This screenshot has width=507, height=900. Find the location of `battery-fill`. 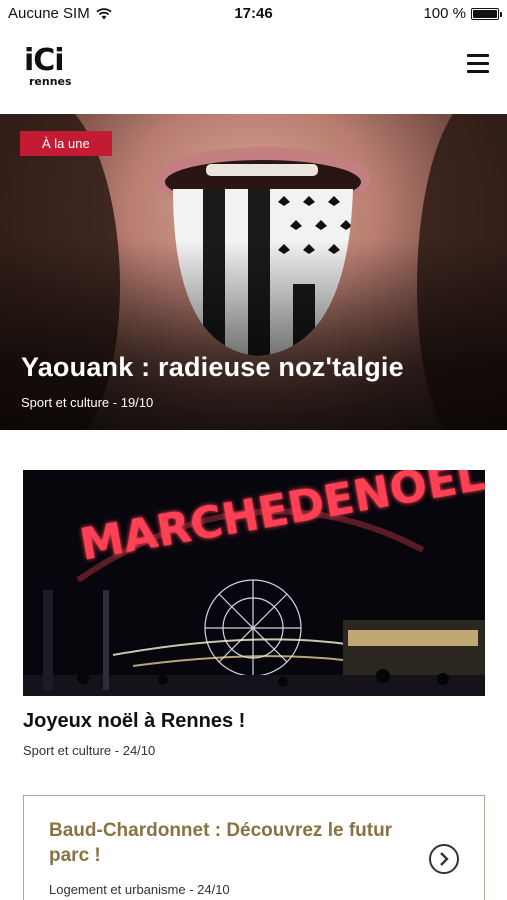

battery-fill is located at coordinates (485, 13).